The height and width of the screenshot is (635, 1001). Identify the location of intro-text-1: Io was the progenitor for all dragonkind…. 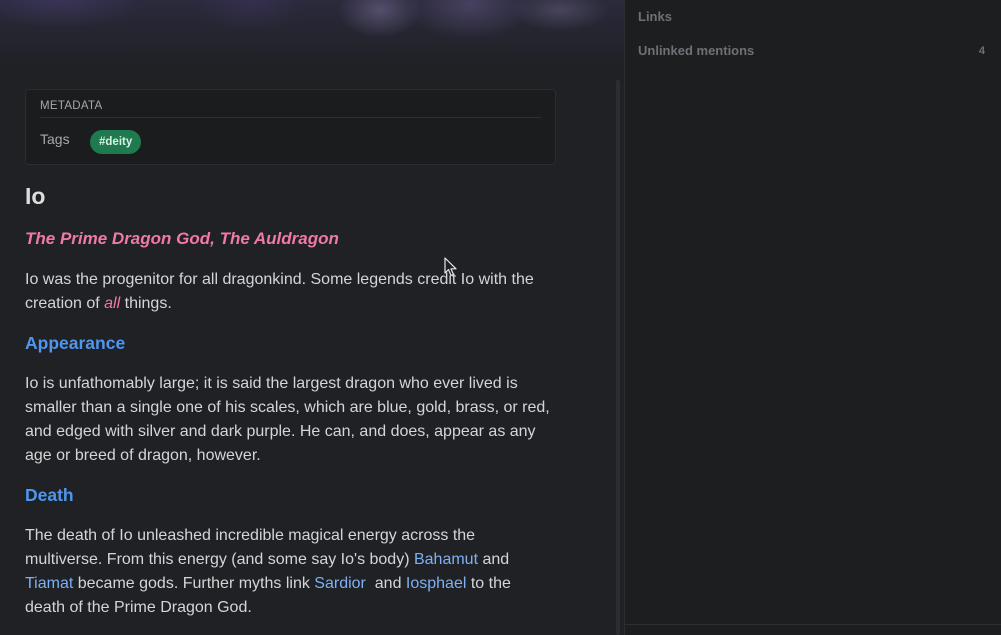
(279, 291).